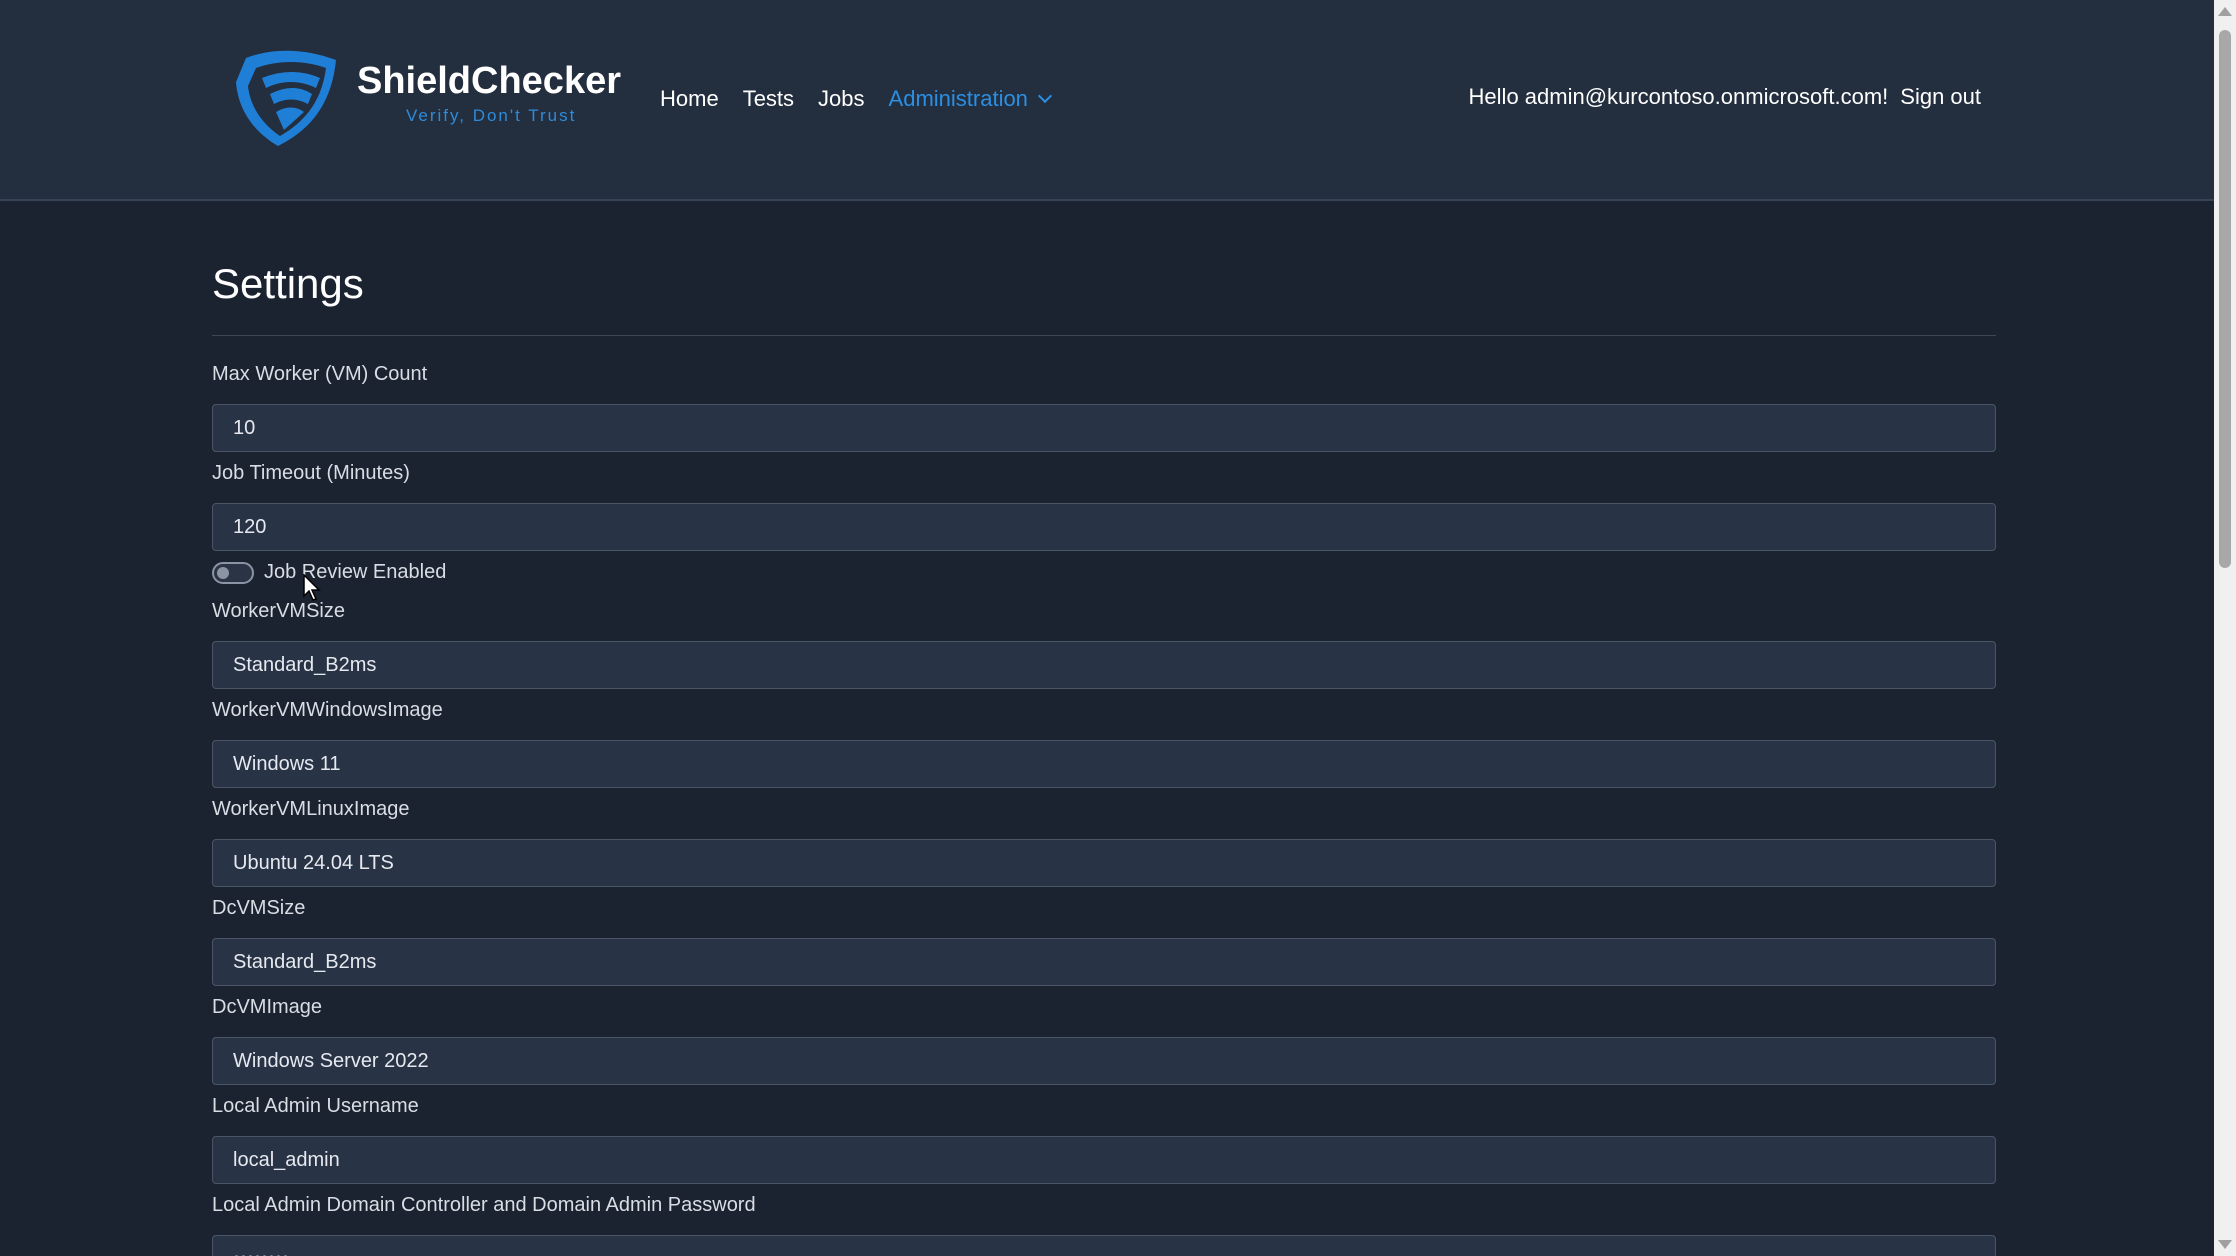 The width and height of the screenshot is (2236, 1256). I want to click on toggle-knob, so click(223, 572).